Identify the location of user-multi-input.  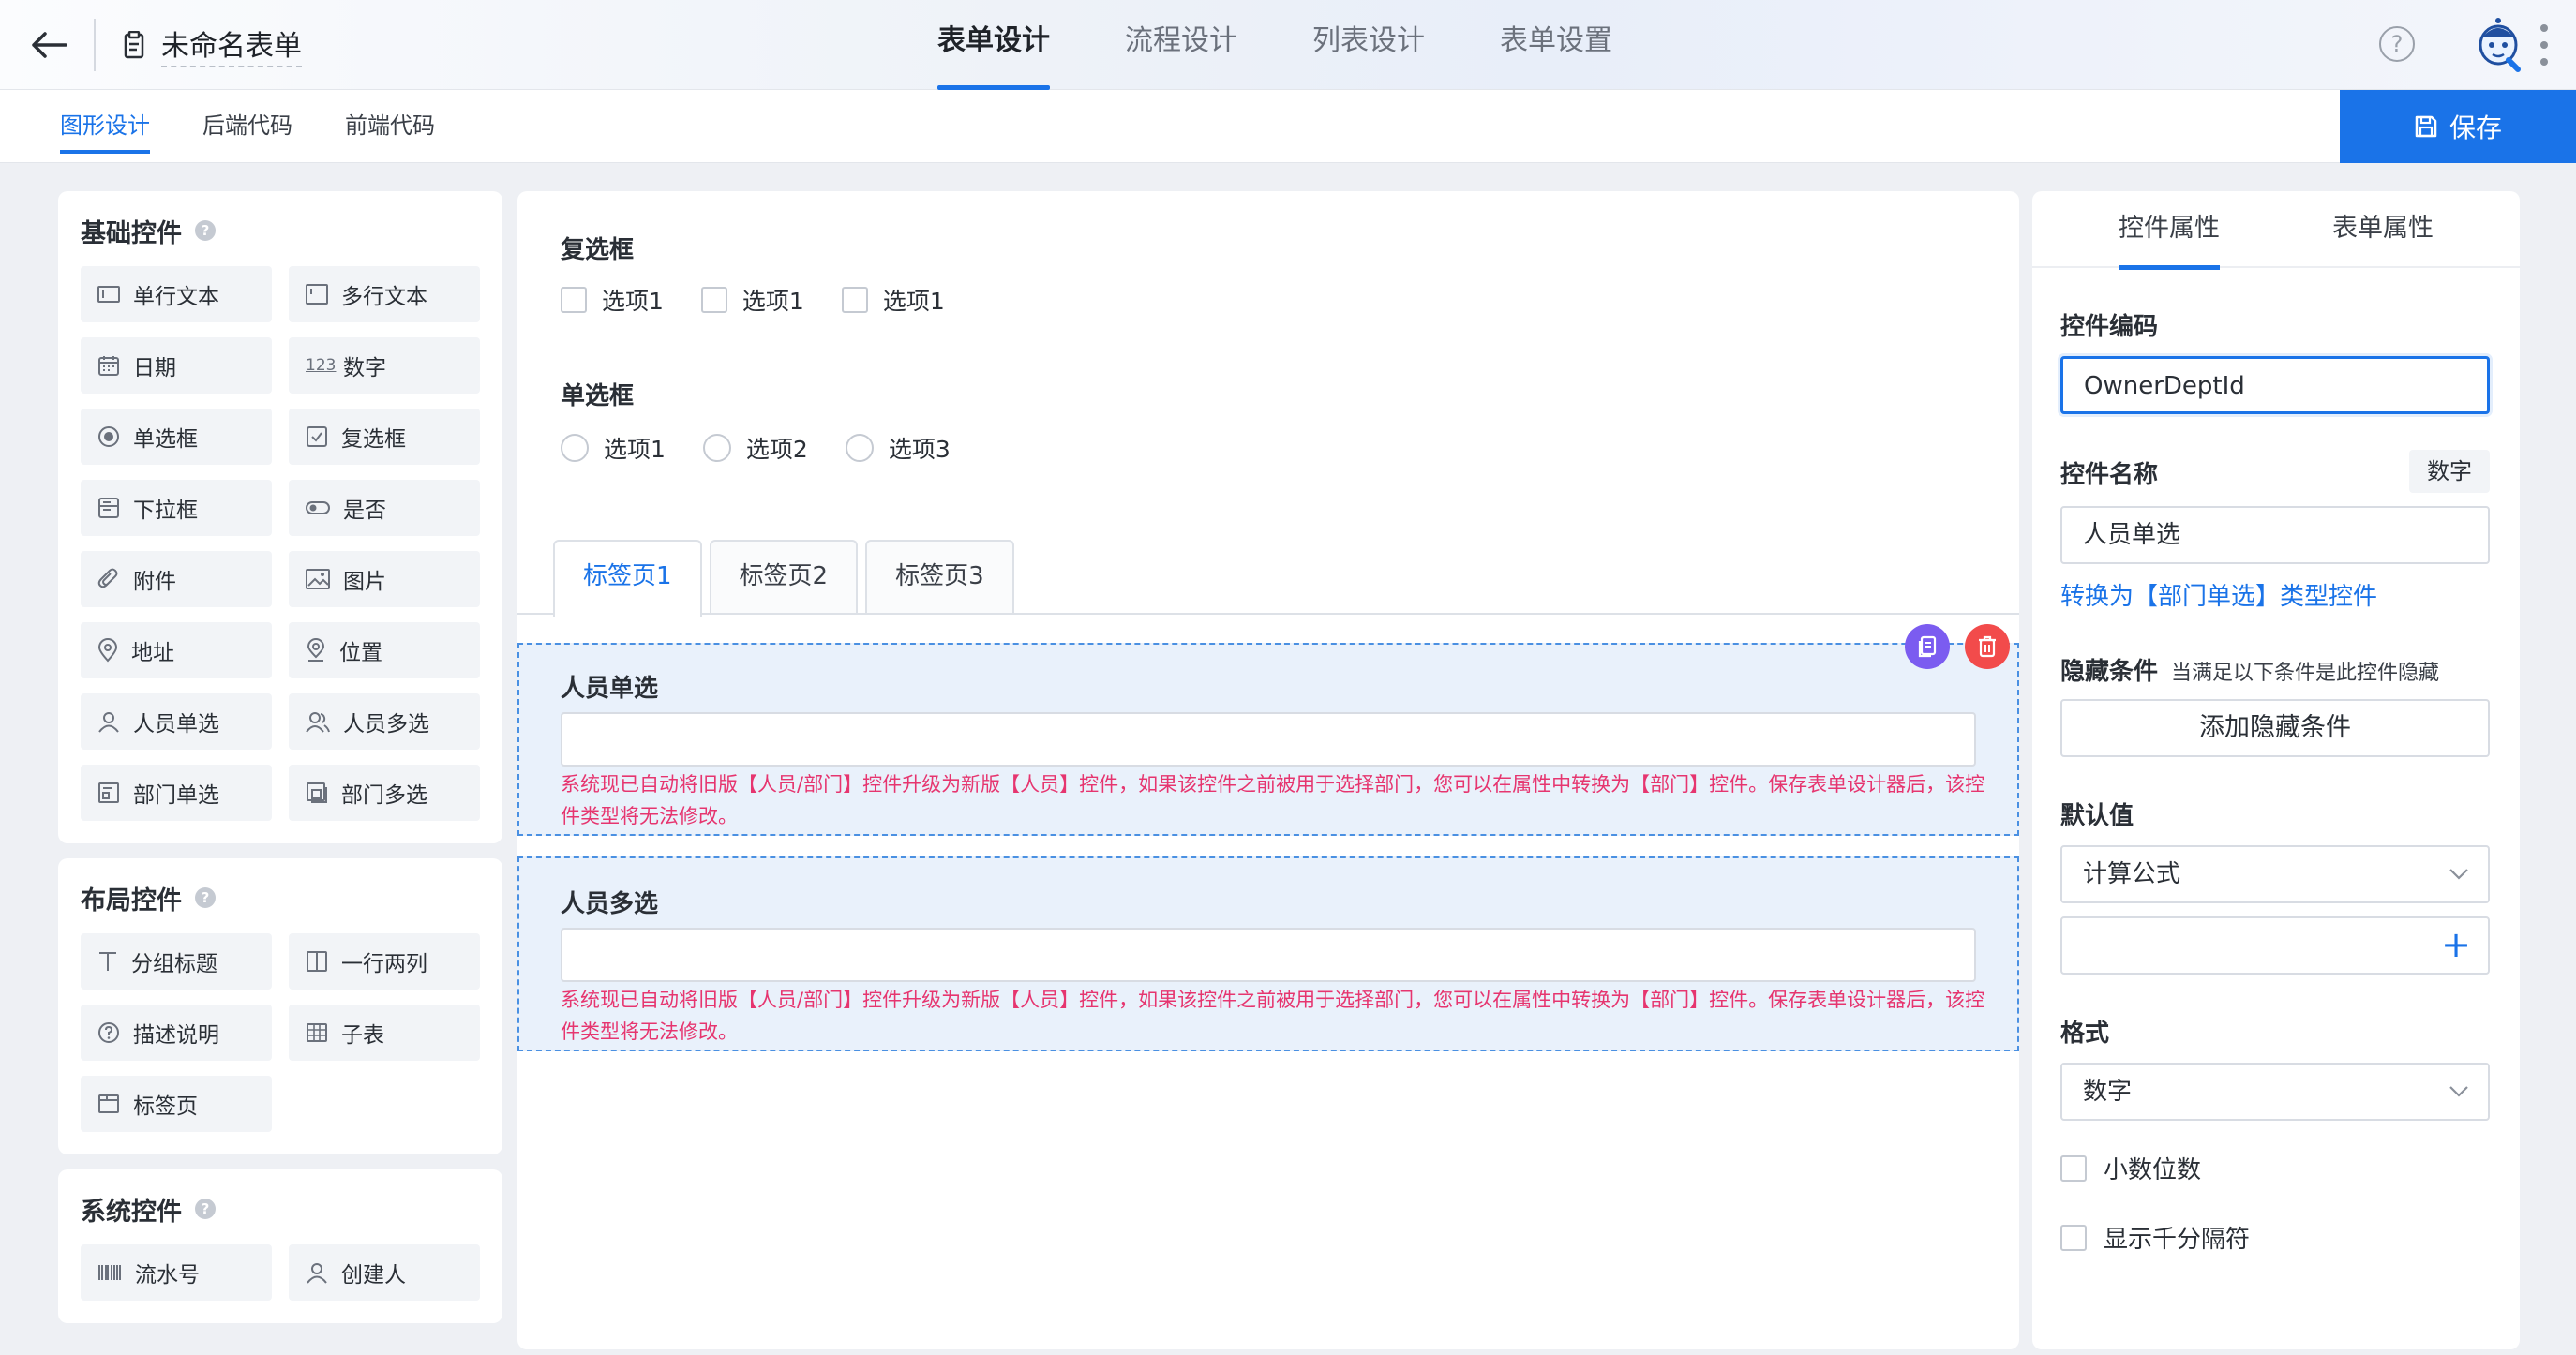
(1269, 955).